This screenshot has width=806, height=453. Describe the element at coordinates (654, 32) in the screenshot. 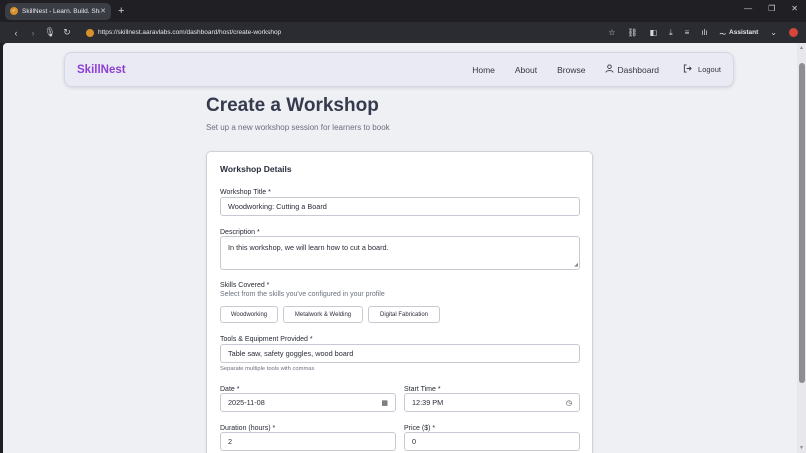

I see `extensions-icon: ◧` at that location.